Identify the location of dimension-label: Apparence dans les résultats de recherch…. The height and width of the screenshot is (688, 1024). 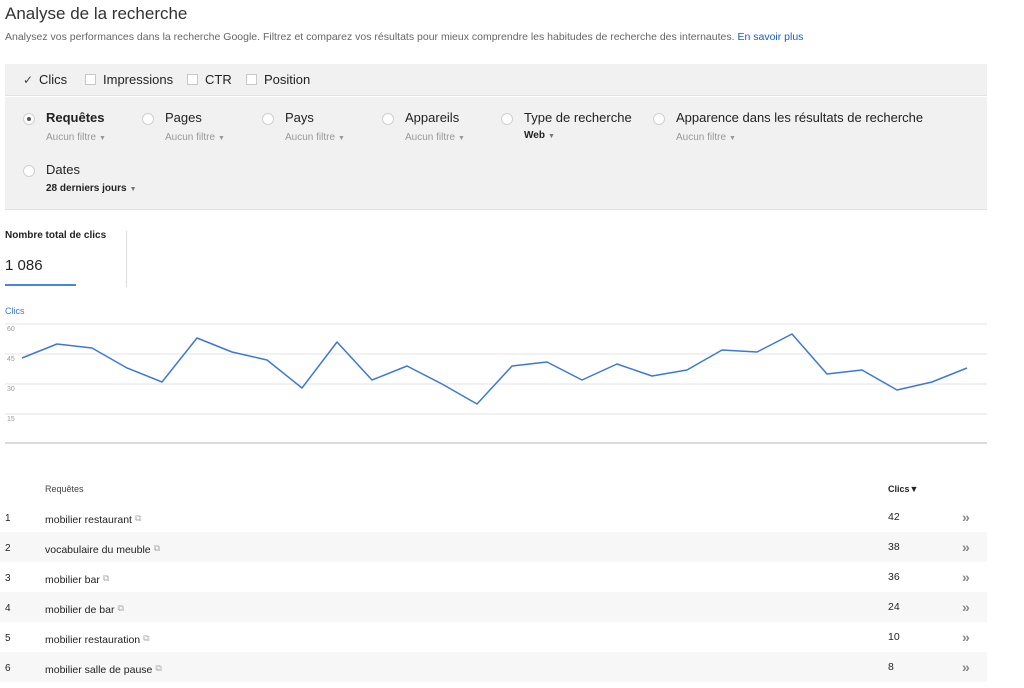
(799, 117).